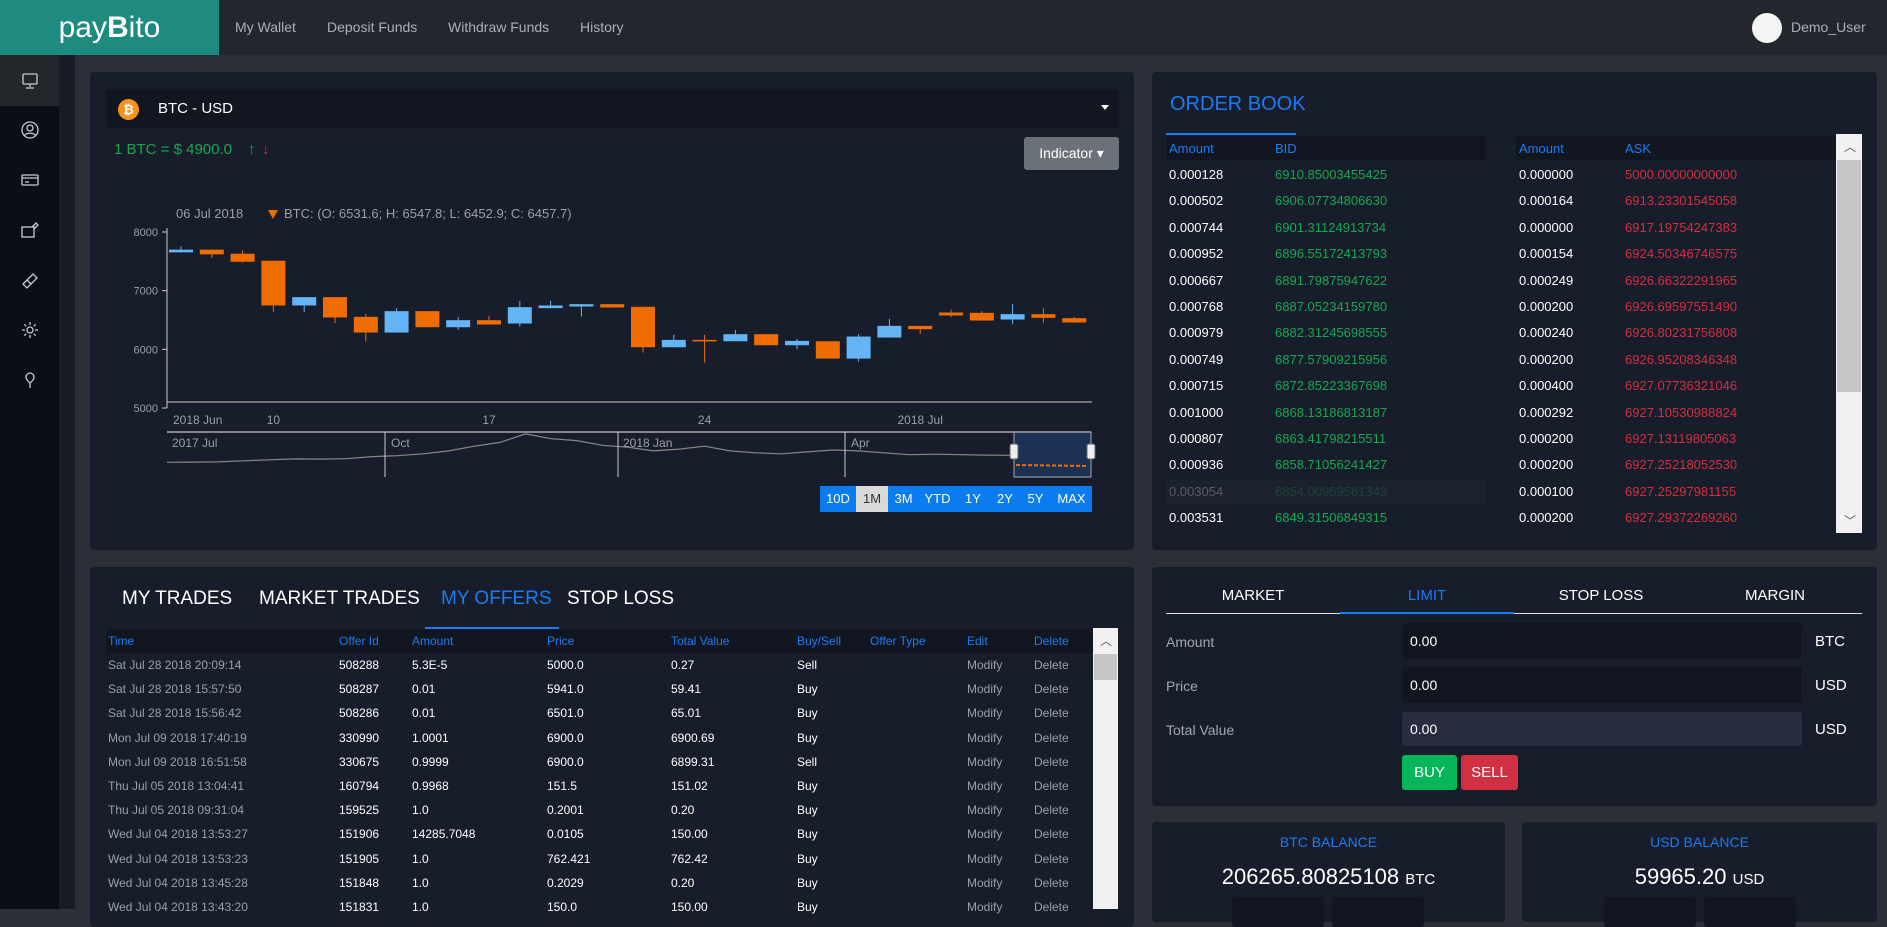  Describe the element at coordinates (496, 599) in the screenshot. I see `tab-my-offers: MY OFFERS` at that location.